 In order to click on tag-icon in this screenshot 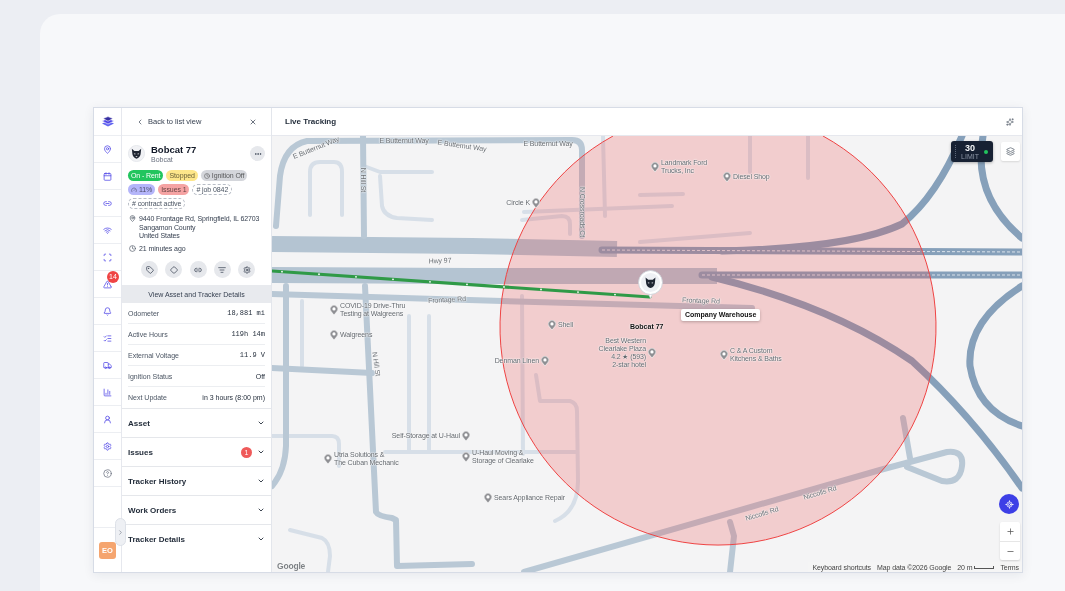, I will do `click(149, 269)`.